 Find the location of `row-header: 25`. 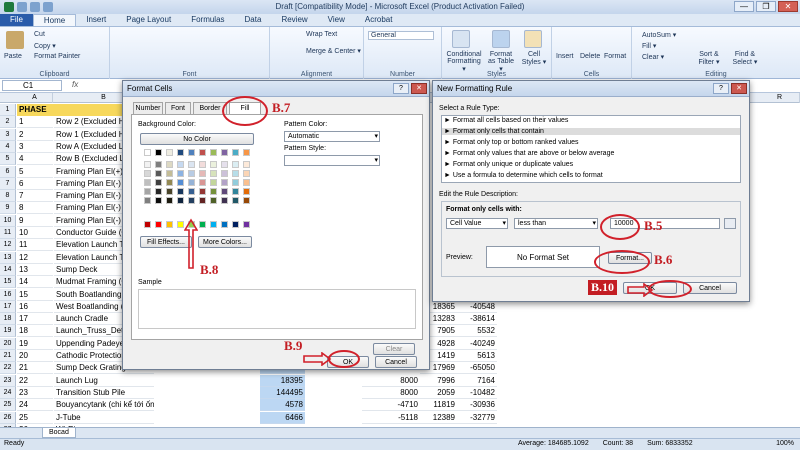

row-header: 25 is located at coordinates (8, 405).